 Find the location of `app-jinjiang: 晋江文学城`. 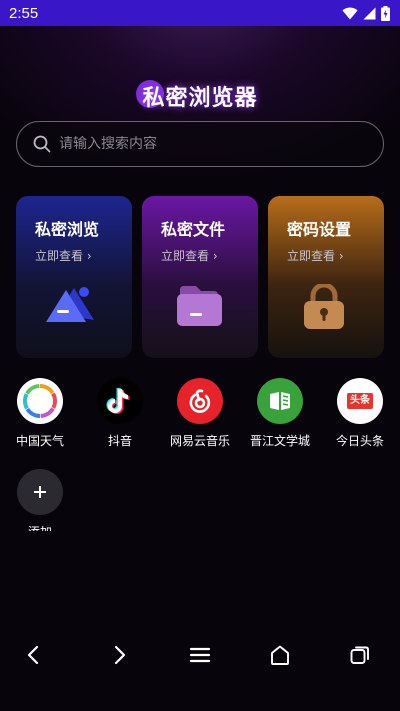

app-jinjiang: 晋江文学城 is located at coordinates (280, 413).